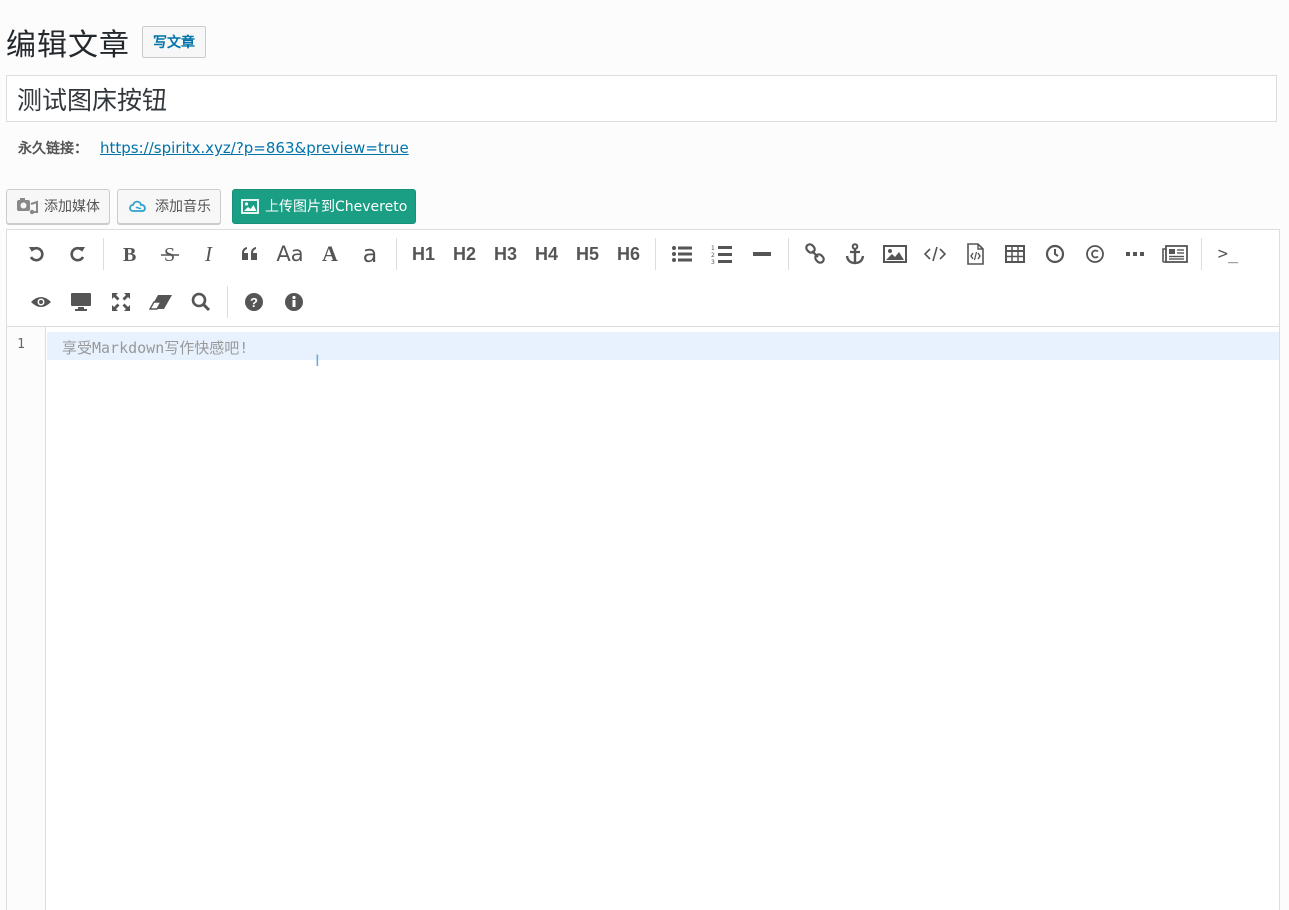  Describe the element at coordinates (641, 98) in the screenshot. I see `post-title-input: 测试图床按钮` at that location.